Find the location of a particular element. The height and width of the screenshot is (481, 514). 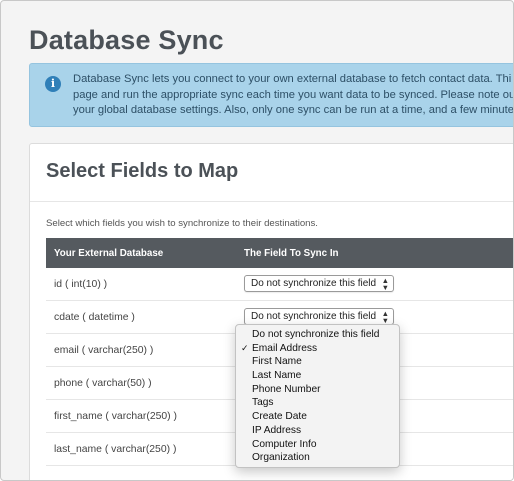

external-field-name: cdate ( datetime ) is located at coordinates (94, 317).